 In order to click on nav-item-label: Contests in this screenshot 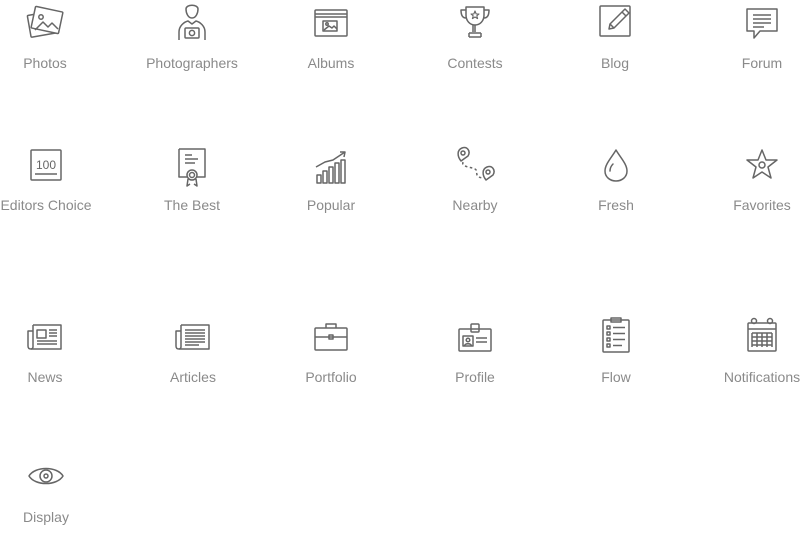, I will do `click(475, 63)`.